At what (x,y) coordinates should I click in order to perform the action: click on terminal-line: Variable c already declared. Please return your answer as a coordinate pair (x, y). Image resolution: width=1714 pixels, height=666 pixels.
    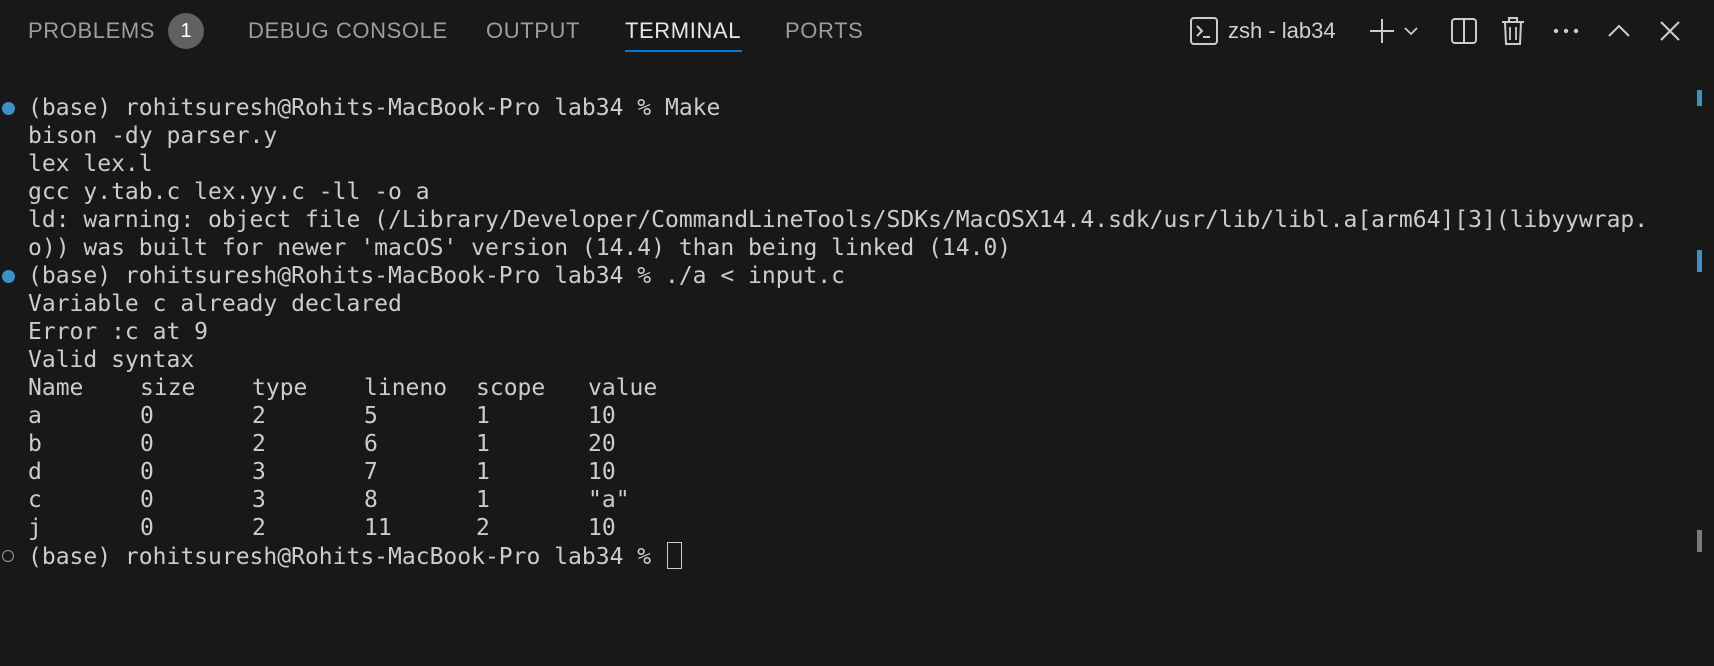
    Looking at the image, I should click on (215, 304).